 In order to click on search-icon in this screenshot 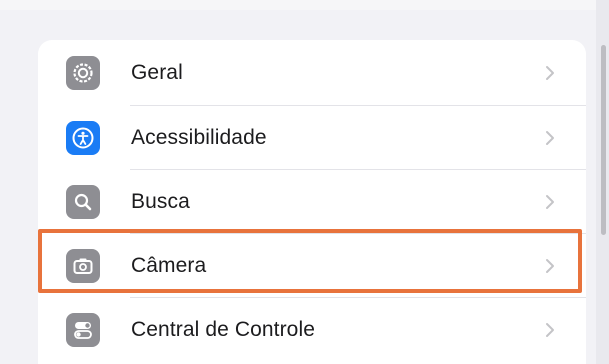, I will do `click(83, 202)`.